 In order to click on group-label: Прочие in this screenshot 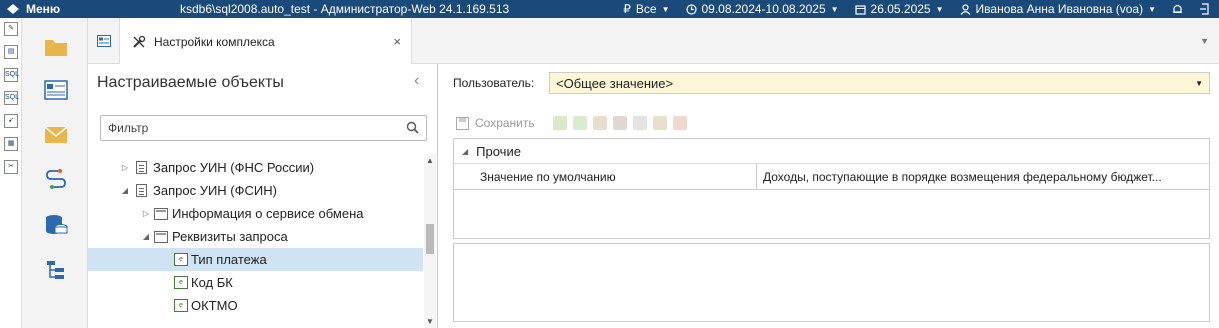, I will do `click(498, 151)`.